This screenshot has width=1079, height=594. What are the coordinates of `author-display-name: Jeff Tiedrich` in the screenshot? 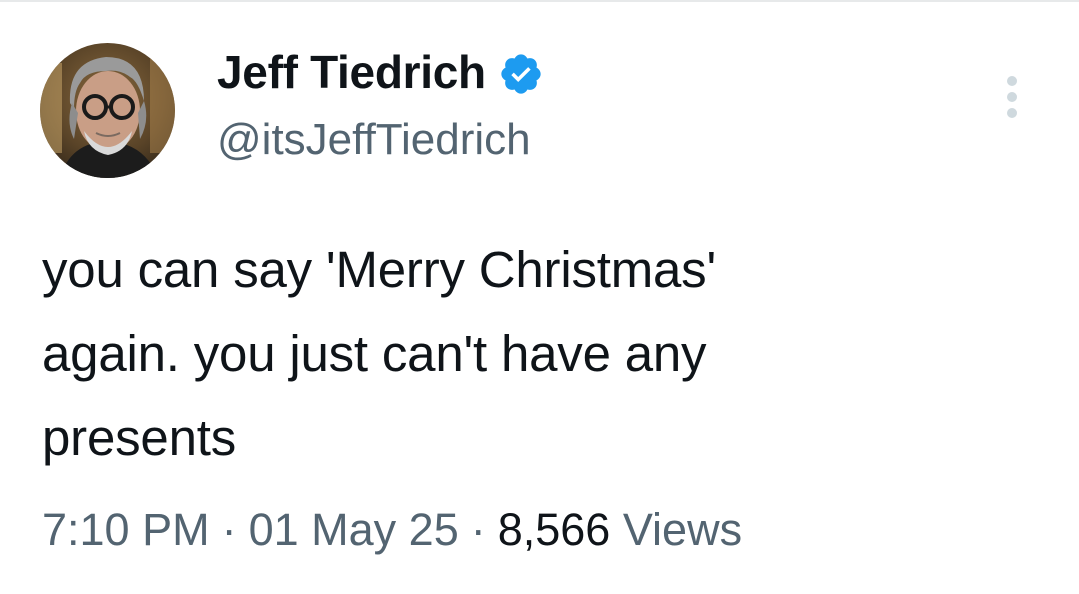 It's located at (351, 72).